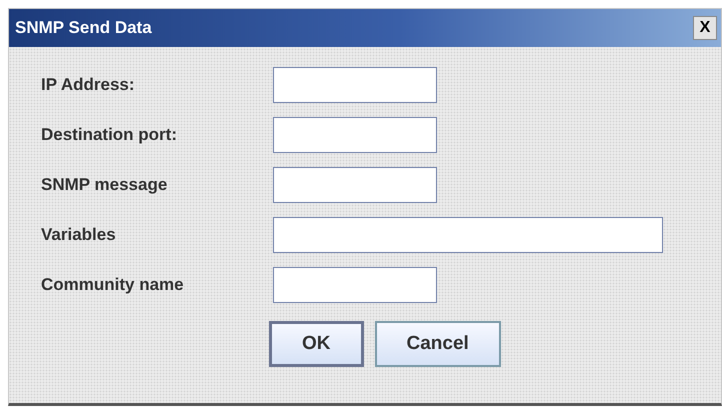 This screenshot has height=410, width=722. Describe the element at coordinates (79, 235) in the screenshot. I see `field-label: Variables` at that location.